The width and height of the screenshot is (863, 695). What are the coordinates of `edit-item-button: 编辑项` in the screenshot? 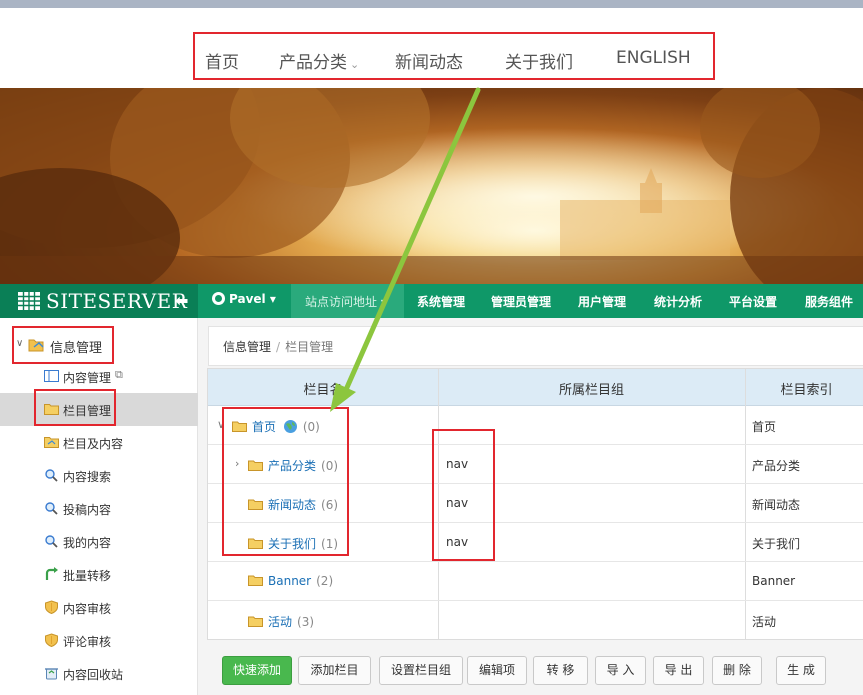 It's located at (497, 670).